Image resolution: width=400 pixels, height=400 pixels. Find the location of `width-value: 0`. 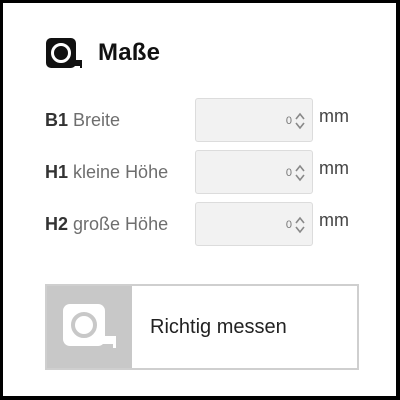

width-value: 0 is located at coordinates (289, 121).